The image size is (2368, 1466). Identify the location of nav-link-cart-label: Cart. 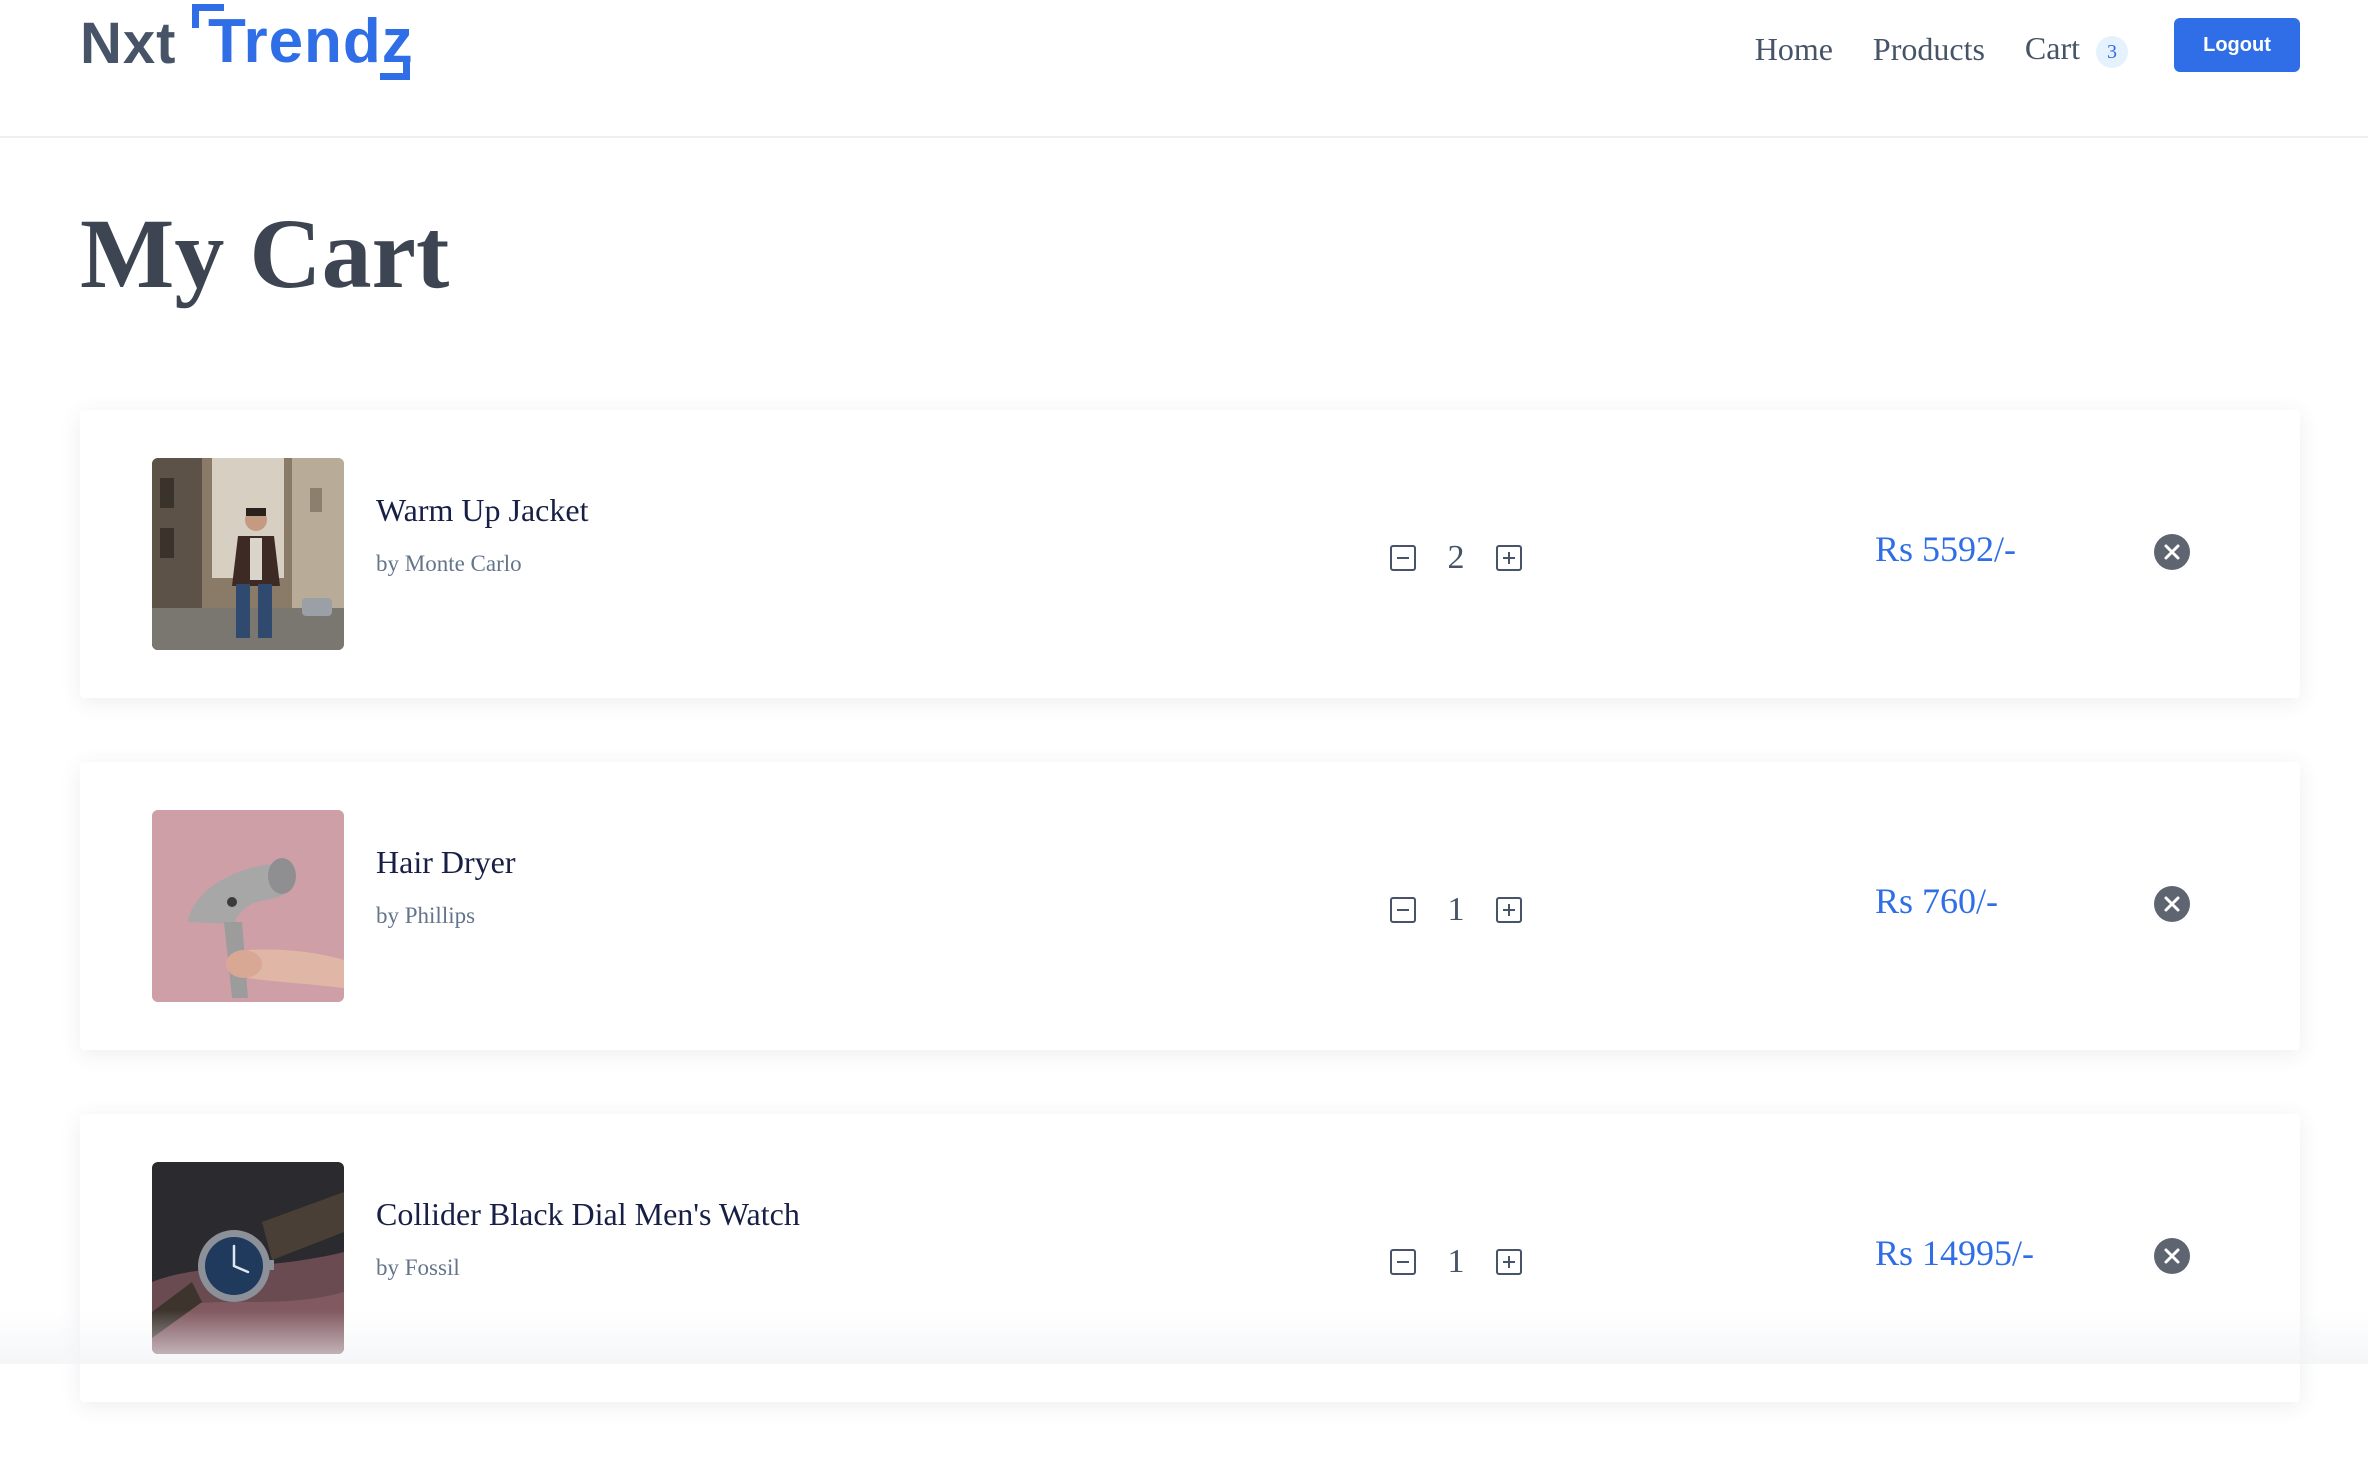
(2052, 48).